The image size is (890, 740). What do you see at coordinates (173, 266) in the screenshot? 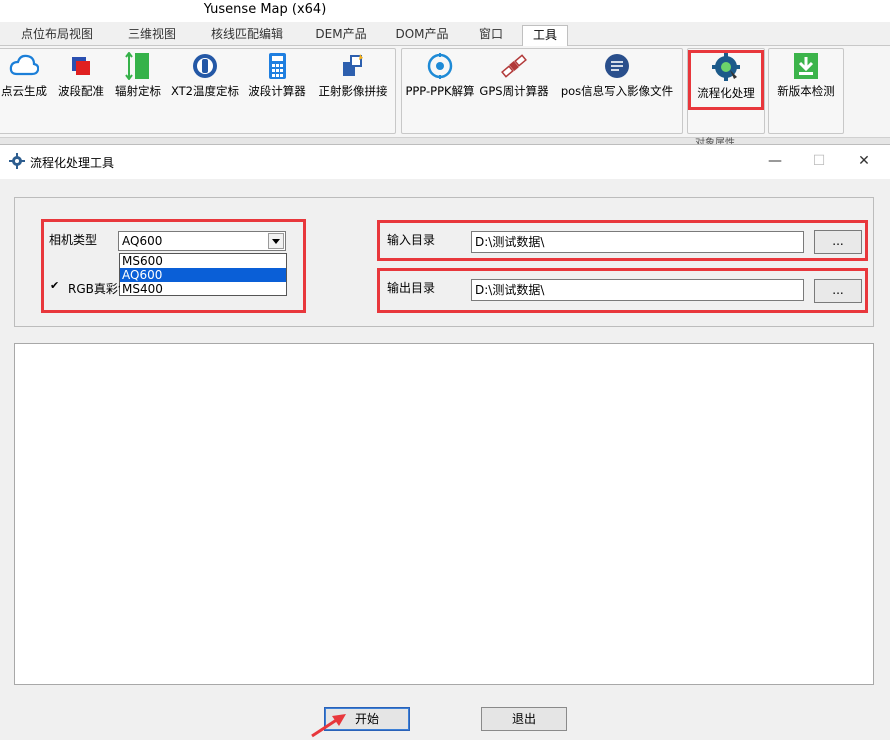
I see `camera-highlight` at bounding box center [173, 266].